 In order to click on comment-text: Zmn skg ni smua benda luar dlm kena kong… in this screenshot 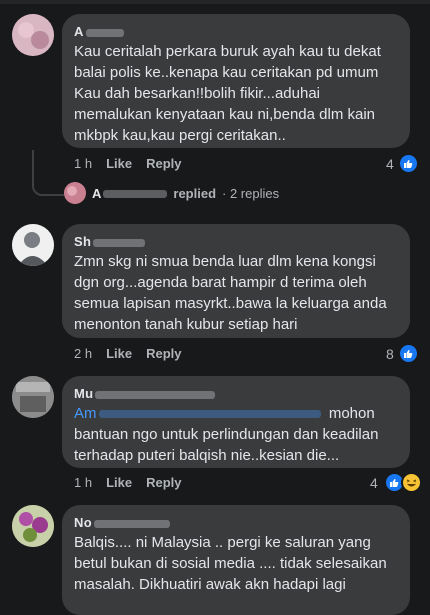, I will do `click(230, 293)`.